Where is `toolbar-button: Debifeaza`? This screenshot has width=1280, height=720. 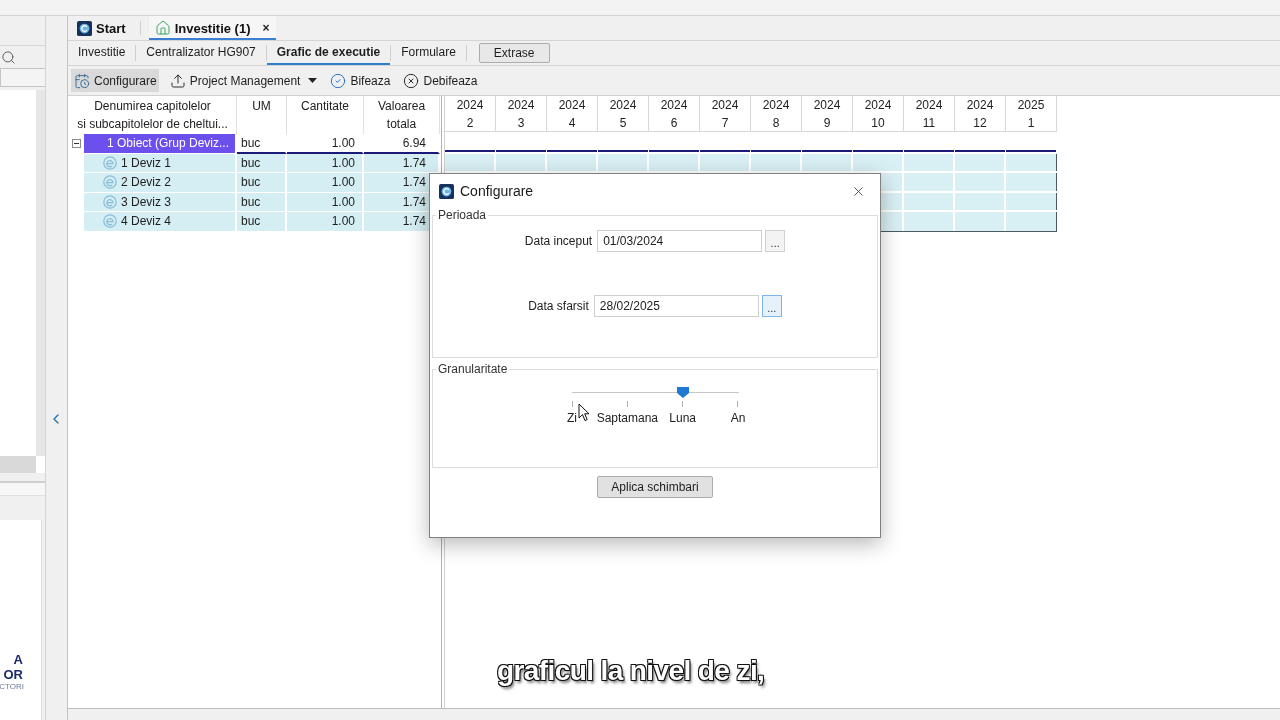 toolbar-button: Debifeaza is located at coordinates (440, 80).